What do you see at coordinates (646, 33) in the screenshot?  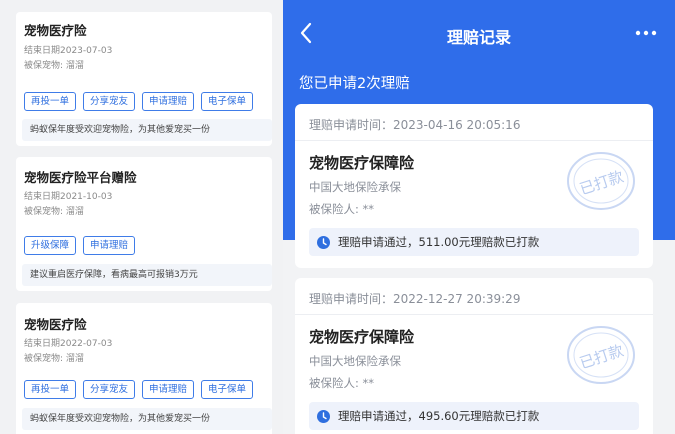 I see `more-dots-icon` at bounding box center [646, 33].